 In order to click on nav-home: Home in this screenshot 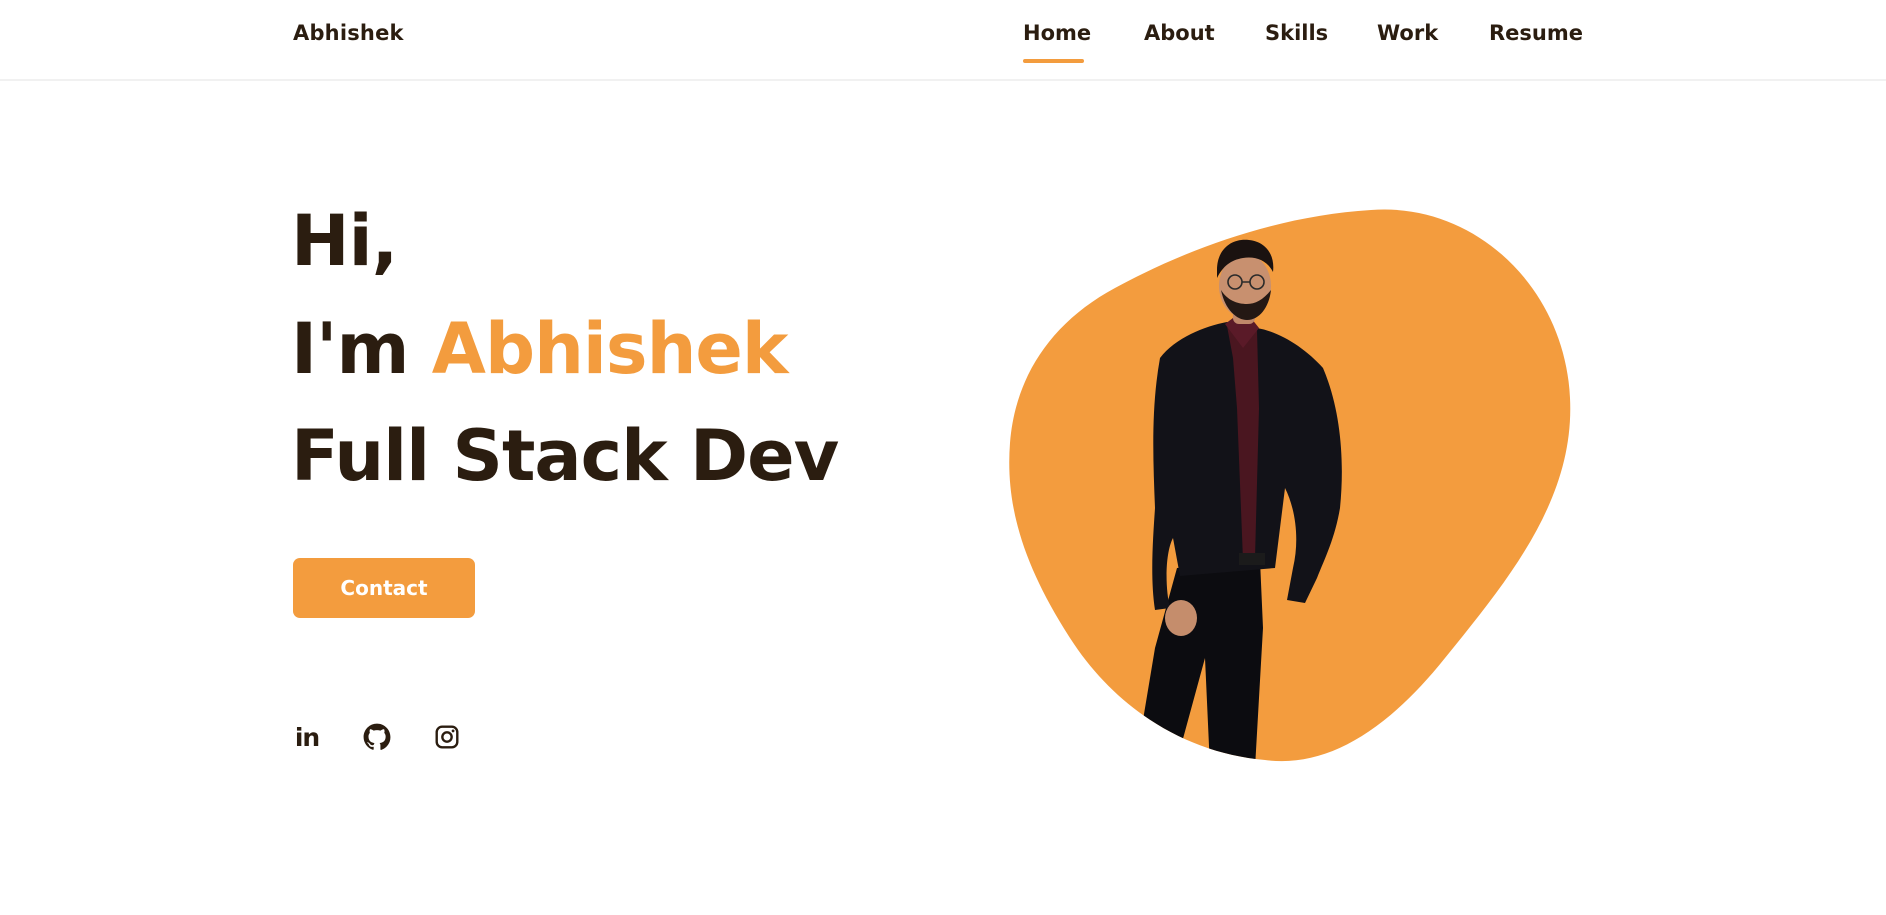, I will do `click(1057, 42)`.